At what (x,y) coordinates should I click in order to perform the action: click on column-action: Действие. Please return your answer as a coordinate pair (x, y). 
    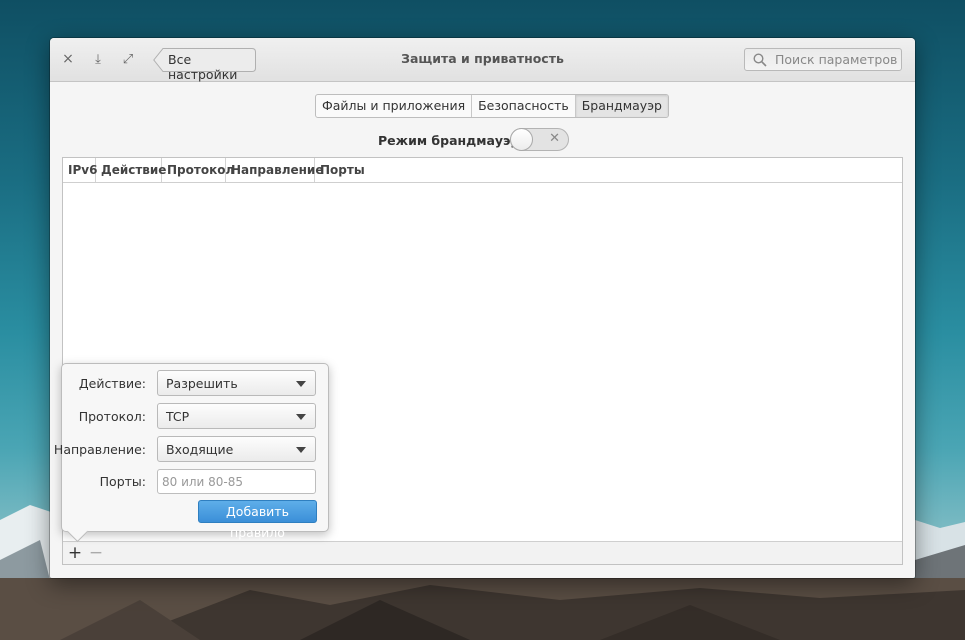
    Looking at the image, I should click on (131, 170).